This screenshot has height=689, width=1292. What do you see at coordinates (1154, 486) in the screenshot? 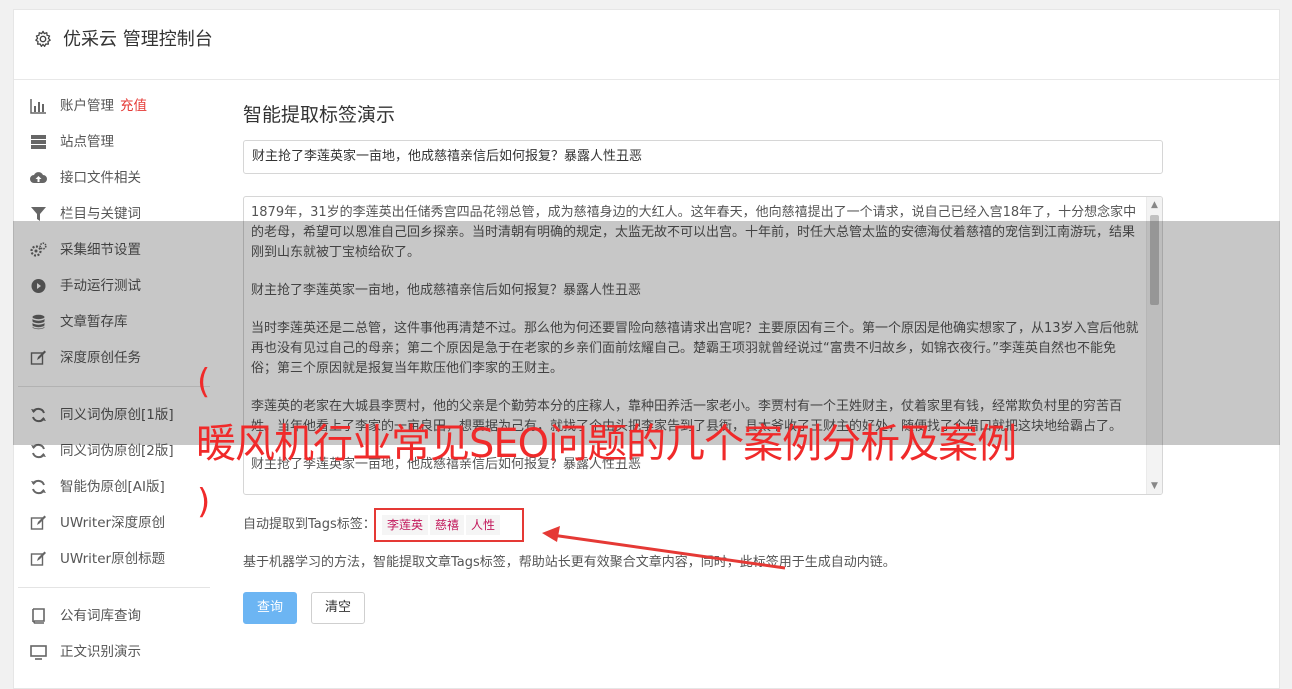
I see `scroll-down-arrow-icon: ▼` at bounding box center [1154, 486].